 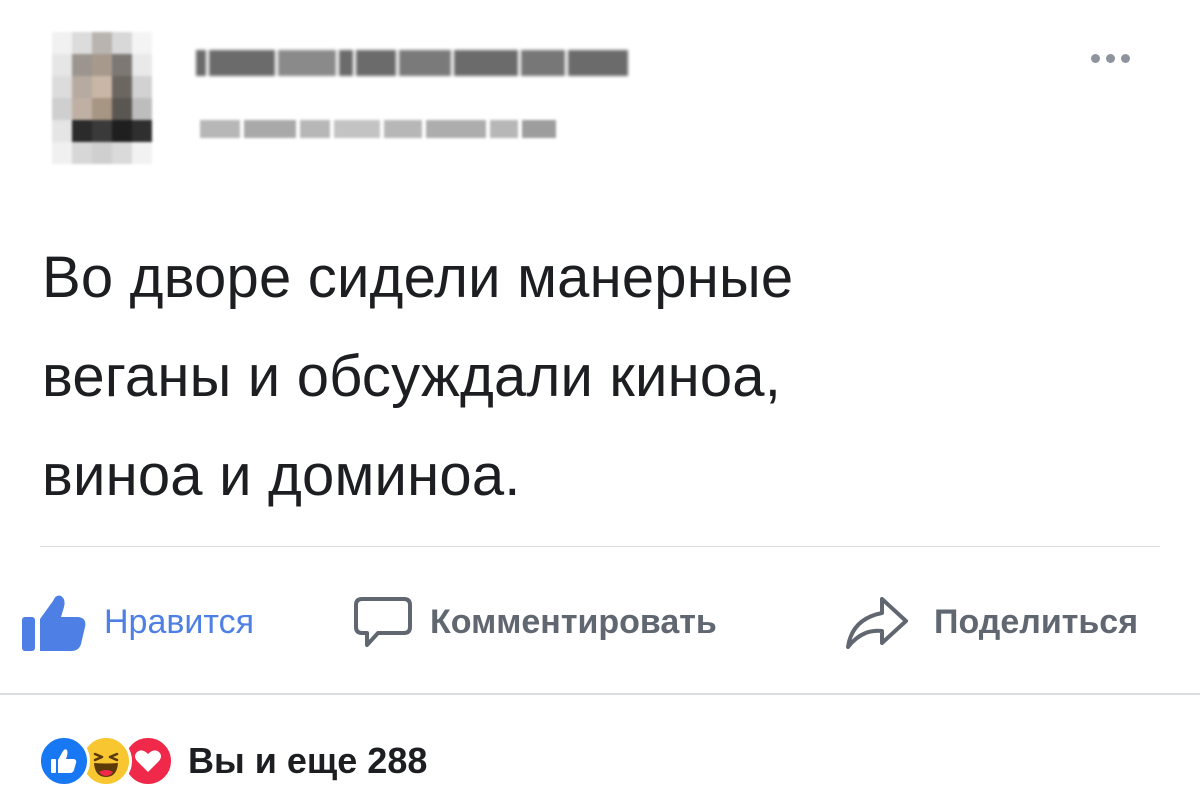 What do you see at coordinates (418, 277) in the screenshot?
I see `post-text-line: Во дворе сидели манерные` at bounding box center [418, 277].